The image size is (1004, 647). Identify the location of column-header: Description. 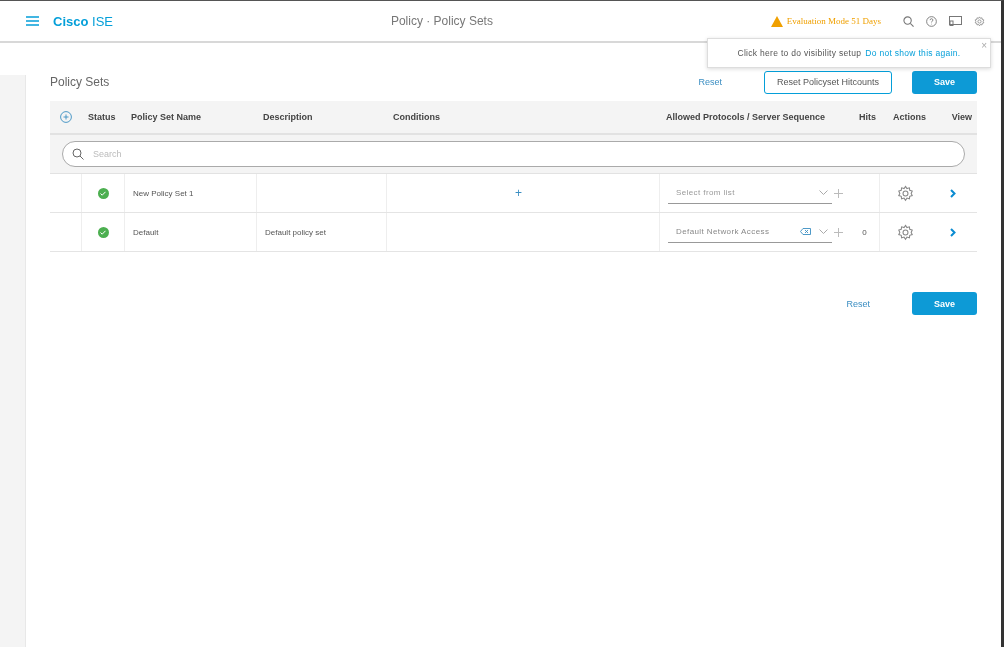
(288, 117).